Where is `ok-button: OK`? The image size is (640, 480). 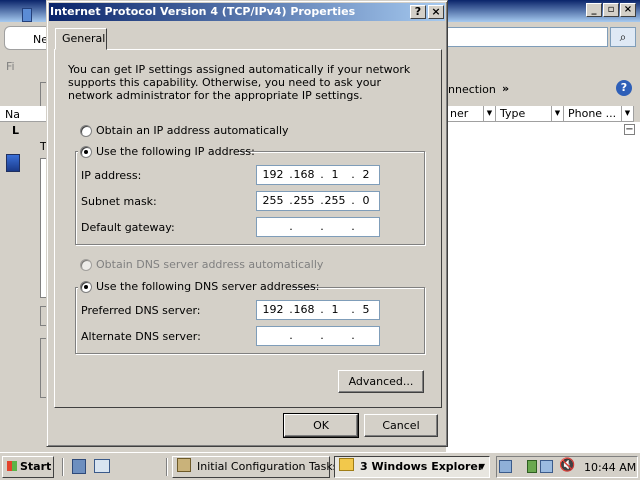 ok-button: OK is located at coordinates (321, 425).